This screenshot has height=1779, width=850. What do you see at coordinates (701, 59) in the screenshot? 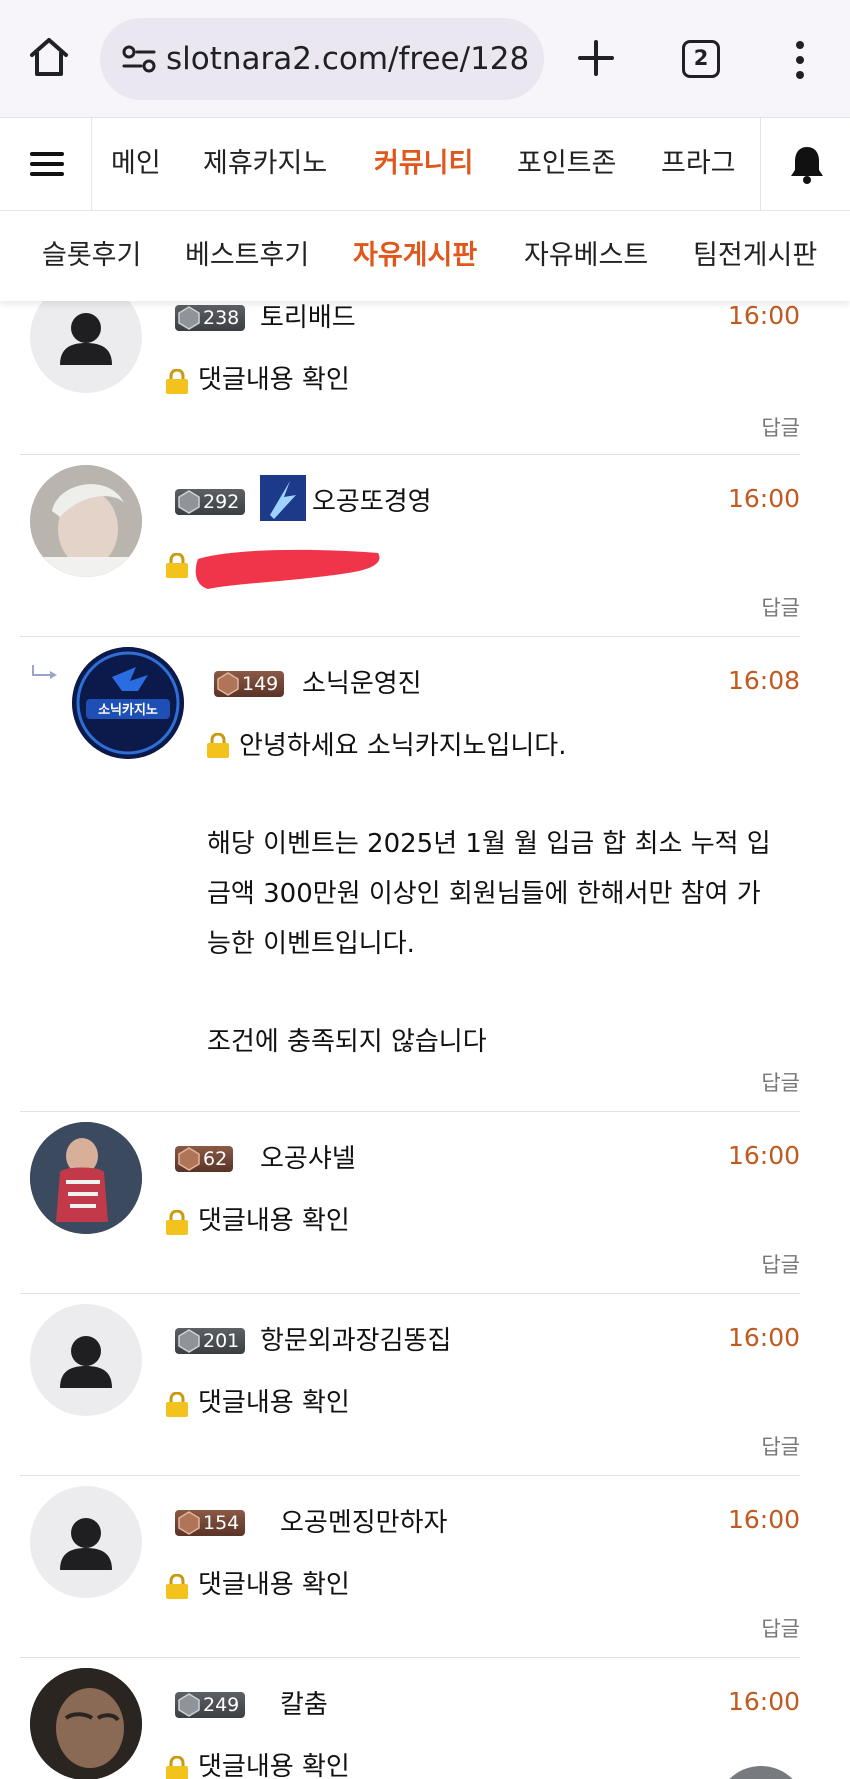
I see `tab-switcher-button: 2` at bounding box center [701, 59].